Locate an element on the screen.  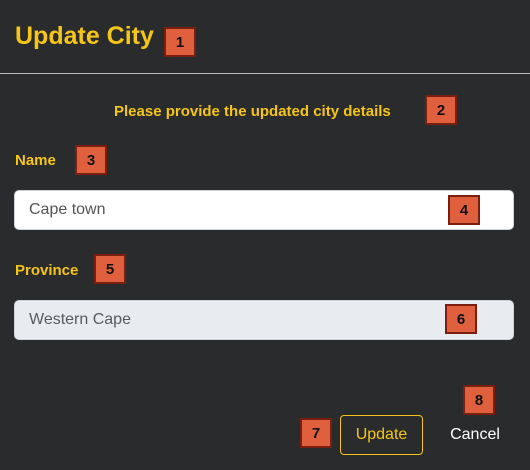
annotation-badge: 1 is located at coordinates (180, 42).